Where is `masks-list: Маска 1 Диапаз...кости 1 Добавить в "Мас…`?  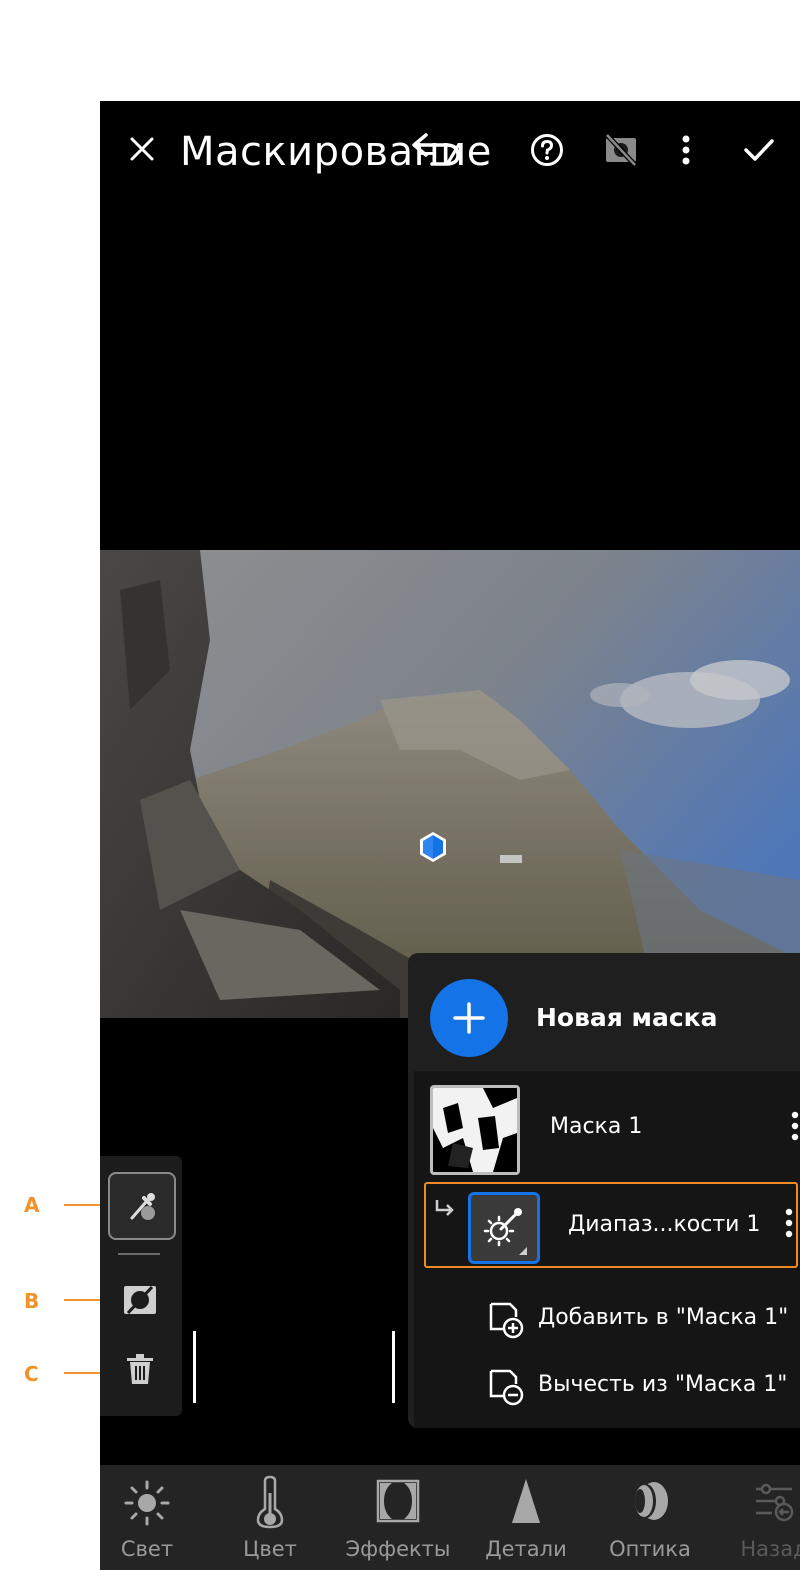
masks-list: Маска 1 Диапаз...кости 1 Добавить в "Мас… is located at coordinates (607, 1249).